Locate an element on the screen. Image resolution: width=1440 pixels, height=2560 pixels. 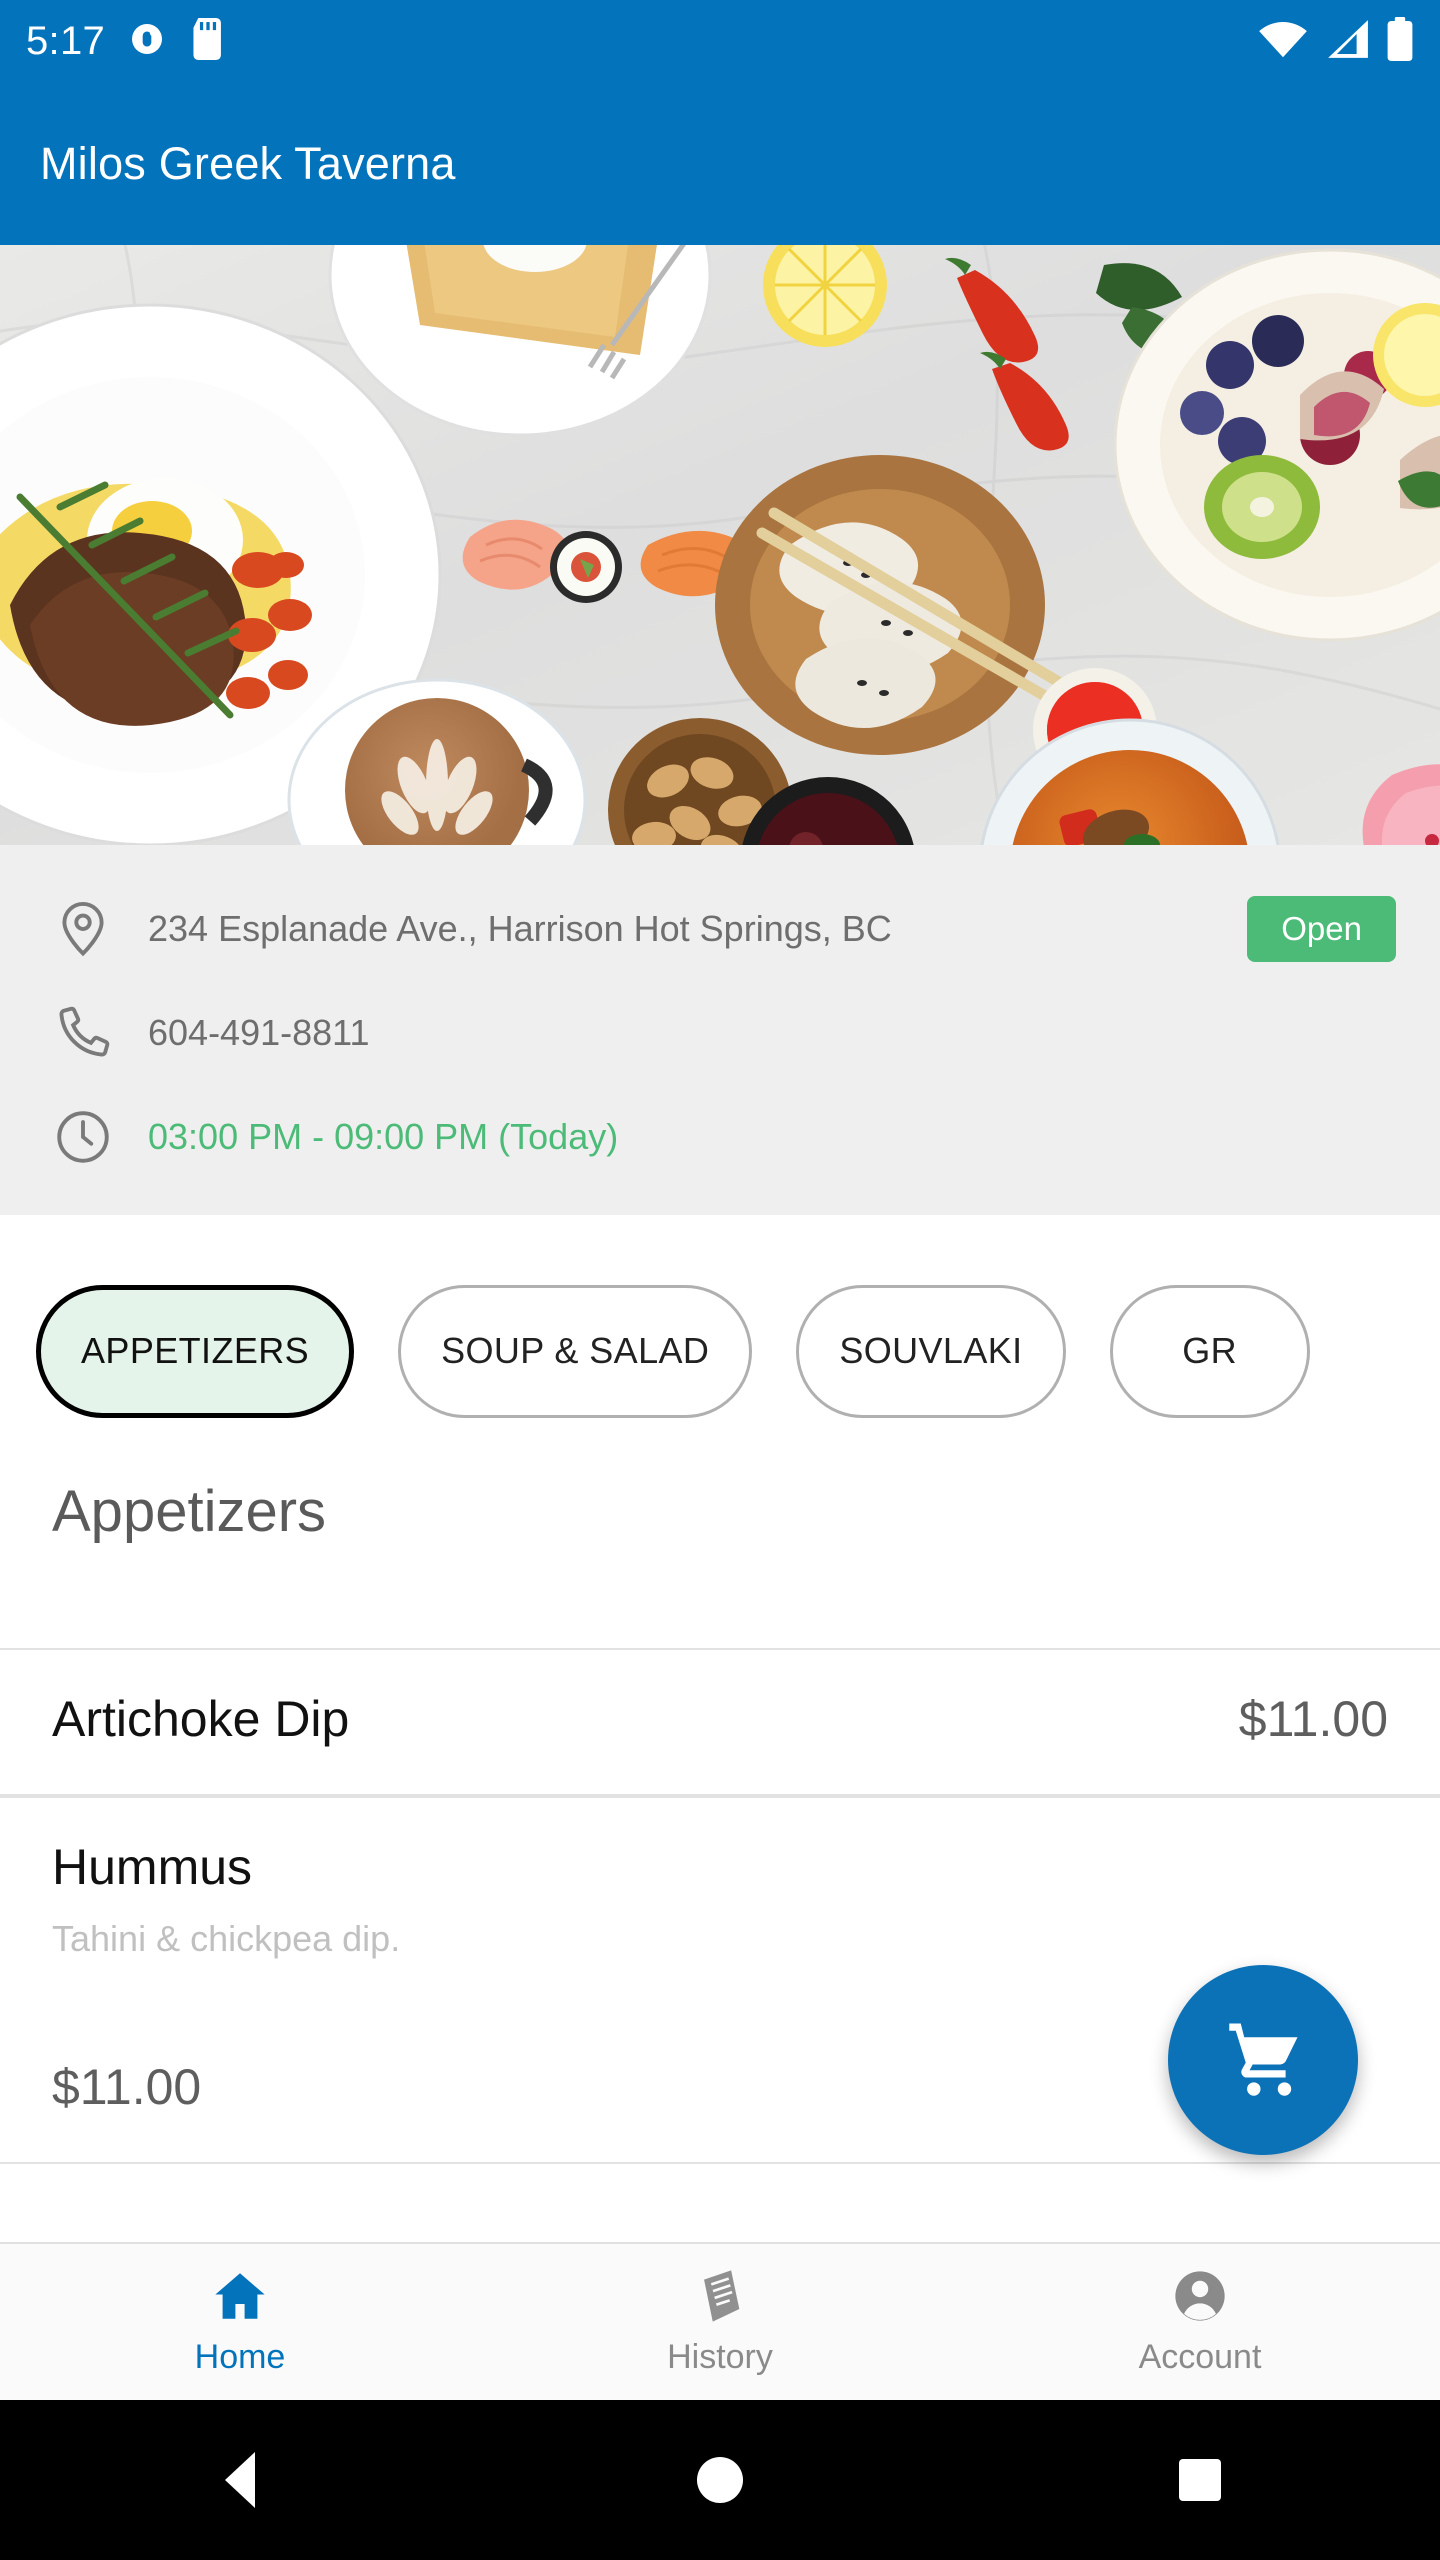
category-chip-souvlaki: SOUVLAKI is located at coordinates (931, 1351).